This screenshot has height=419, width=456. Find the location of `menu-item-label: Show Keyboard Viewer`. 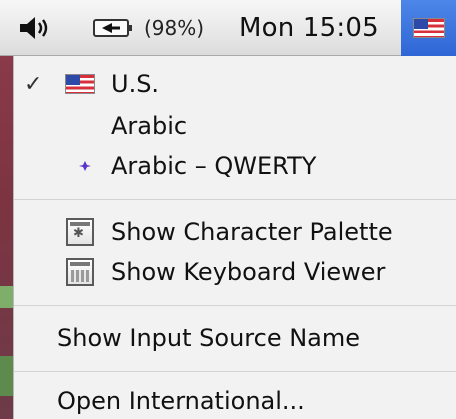

menu-item-label: Show Keyboard Viewer is located at coordinates (248, 272).